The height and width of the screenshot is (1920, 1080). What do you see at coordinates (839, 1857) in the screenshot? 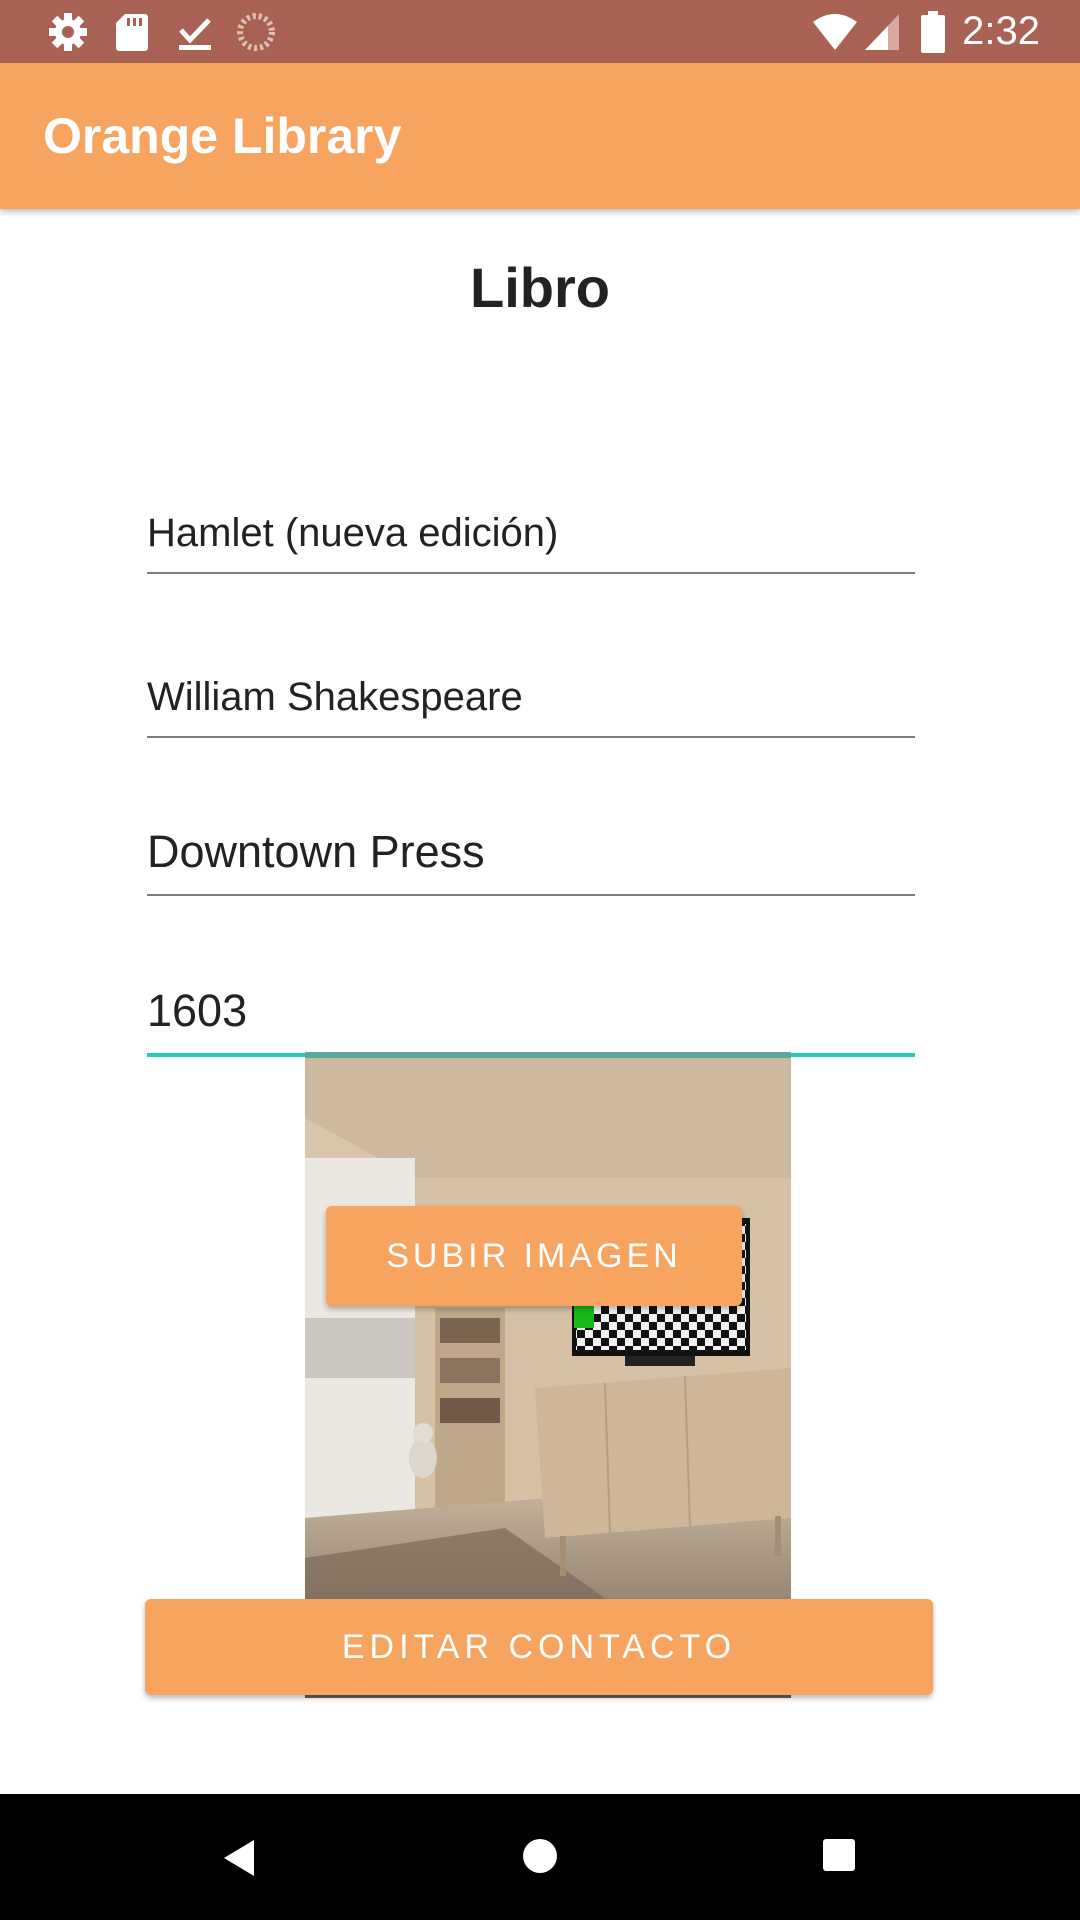
I see `recents-icon` at bounding box center [839, 1857].